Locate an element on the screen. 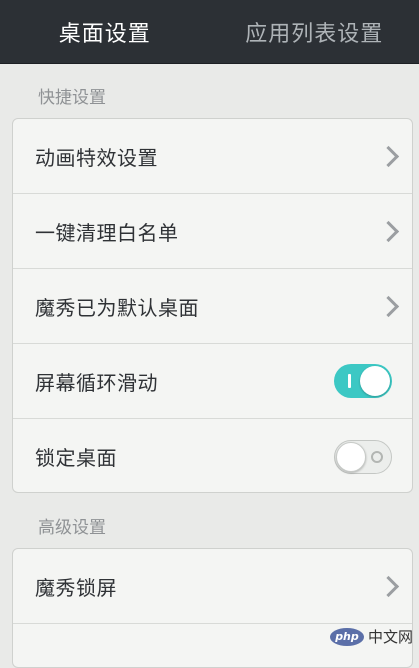 This screenshot has width=419, height=668. toggle-off-mark is located at coordinates (377, 457).